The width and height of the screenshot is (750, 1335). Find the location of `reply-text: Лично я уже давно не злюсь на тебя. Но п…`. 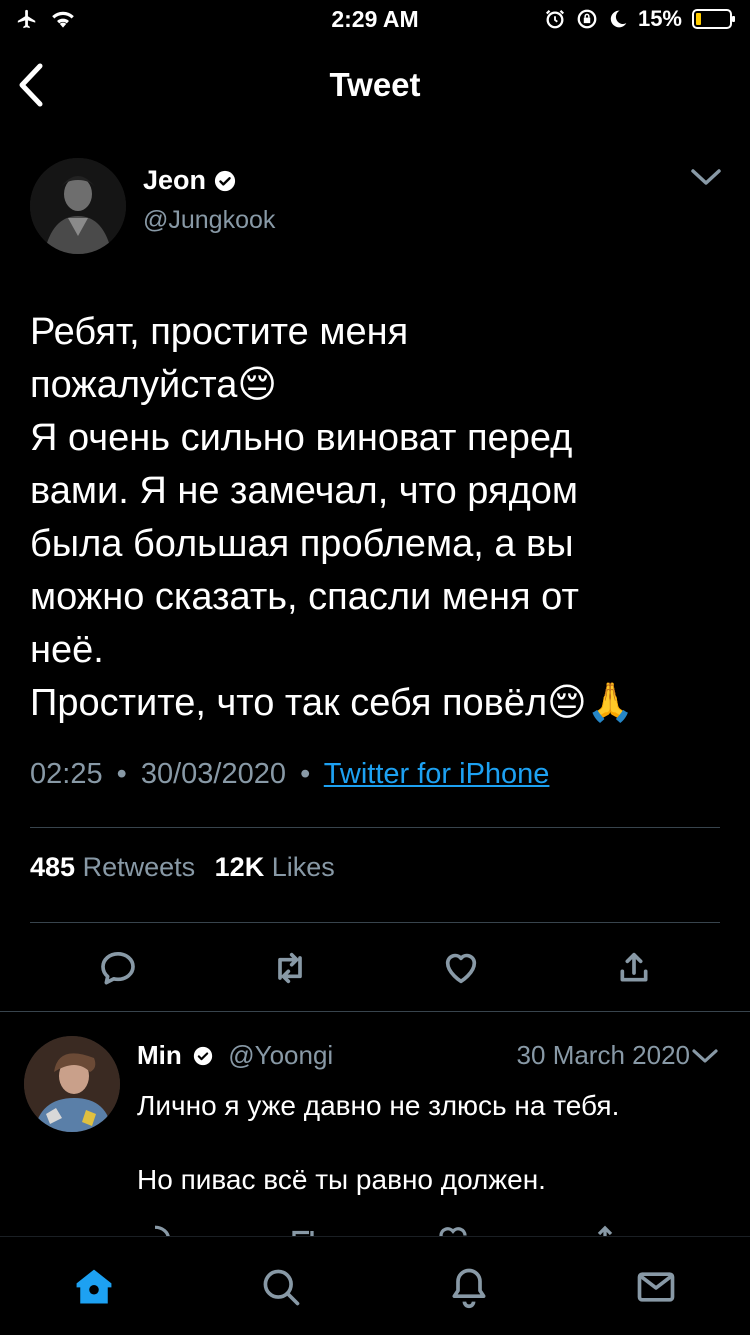

reply-text: Лично я уже давно не злюсь на тебя. Но п… is located at coordinates (378, 1142).